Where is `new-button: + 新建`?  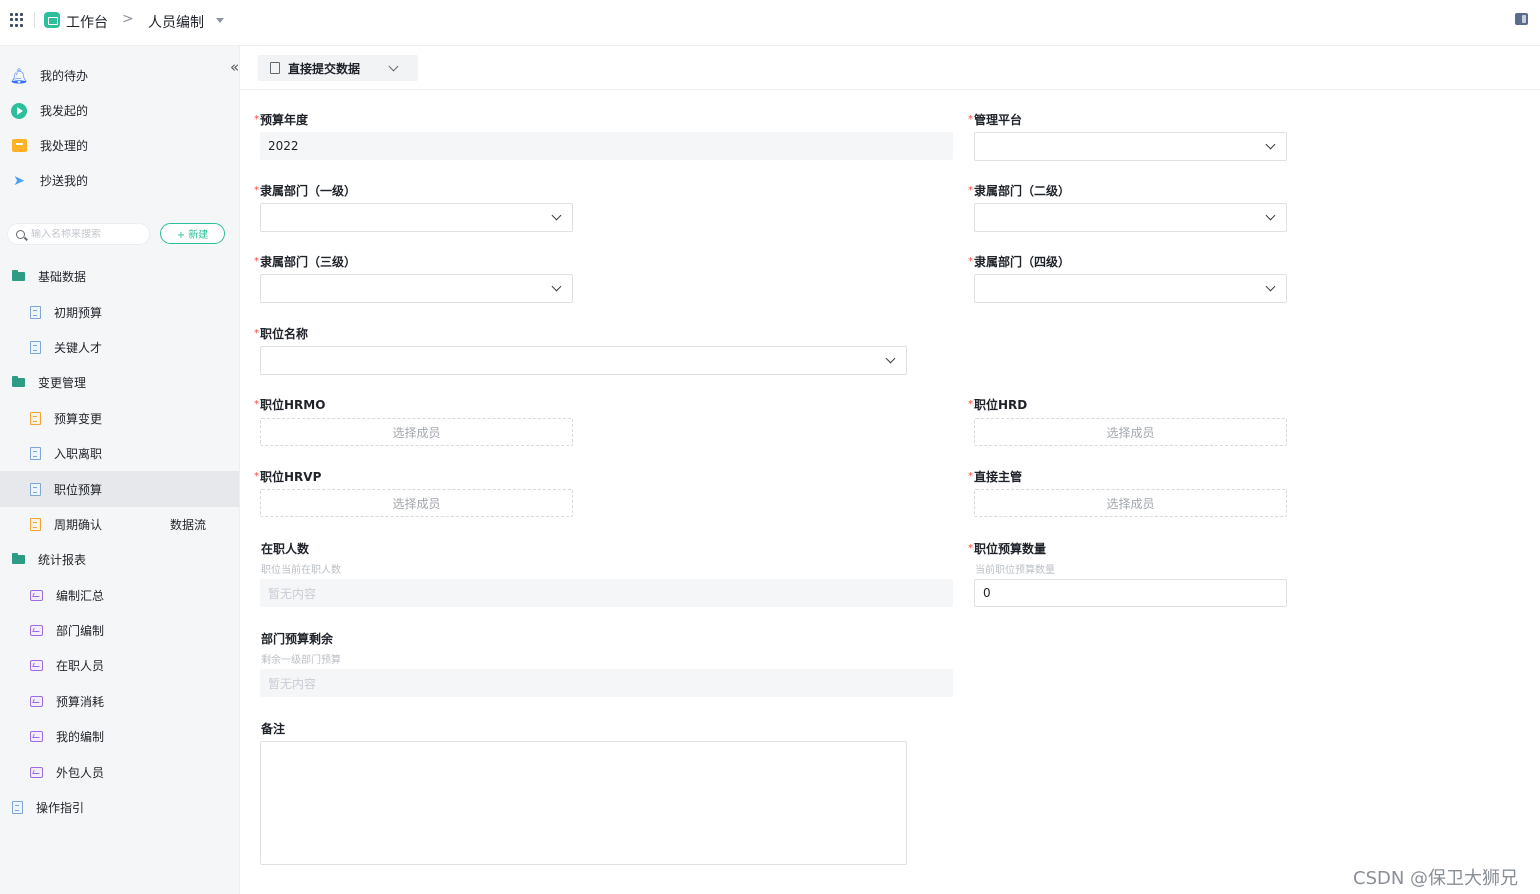
new-button: + 新建 is located at coordinates (192, 233).